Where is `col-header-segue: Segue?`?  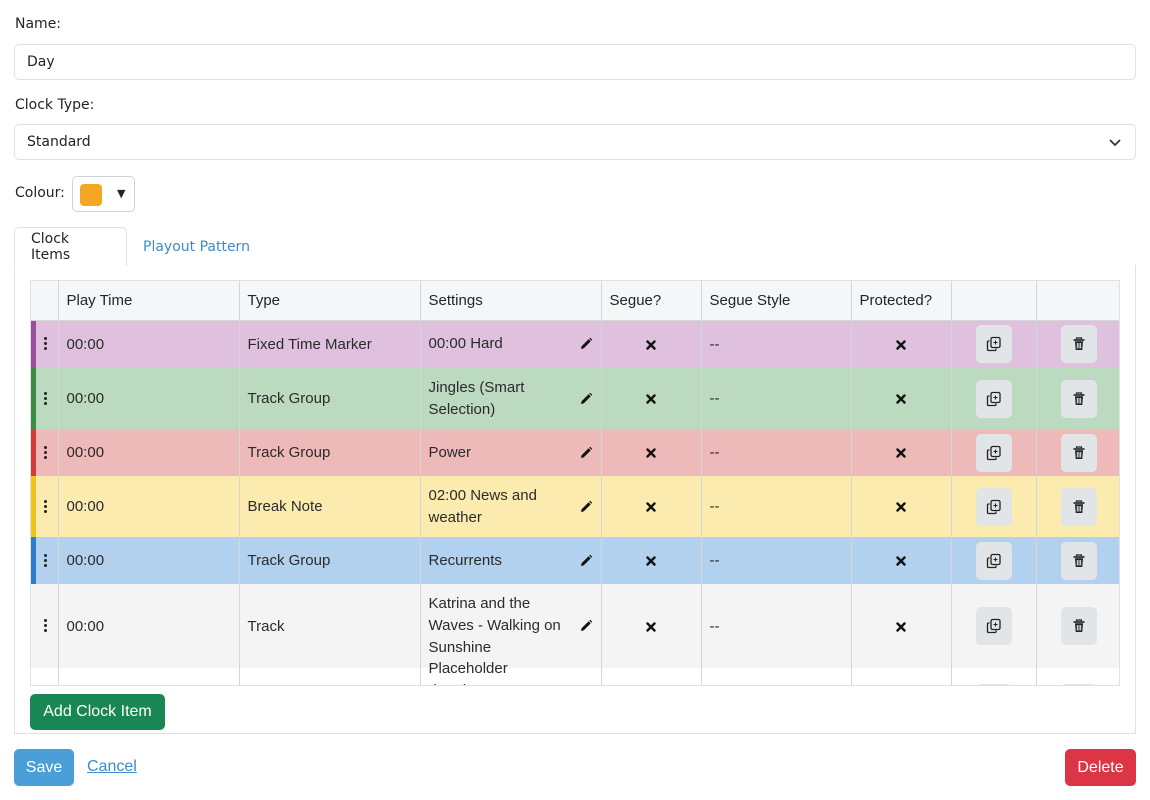
col-header-segue: Segue? is located at coordinates (651, 301).